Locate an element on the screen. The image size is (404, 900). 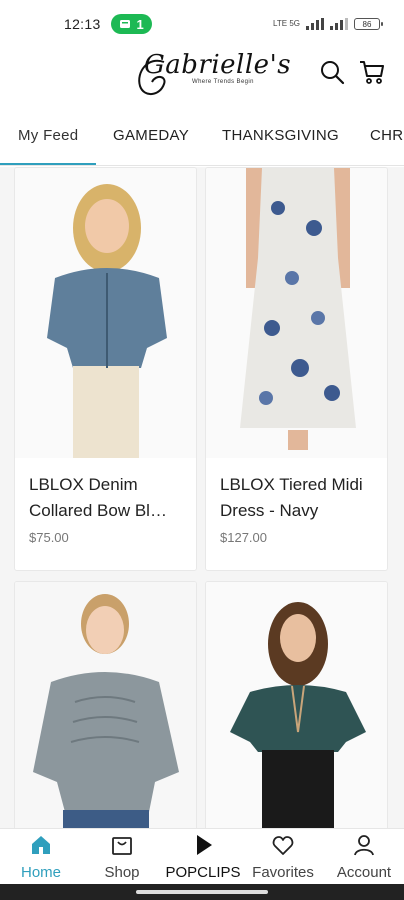
nav-shop: Shop is located at coordinates (122, 857).